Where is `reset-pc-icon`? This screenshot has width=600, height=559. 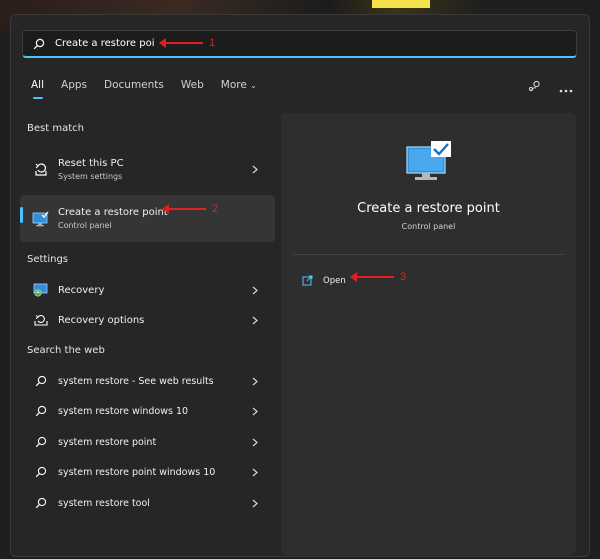 reset-pc-icon is located at coordinates (41, 169).